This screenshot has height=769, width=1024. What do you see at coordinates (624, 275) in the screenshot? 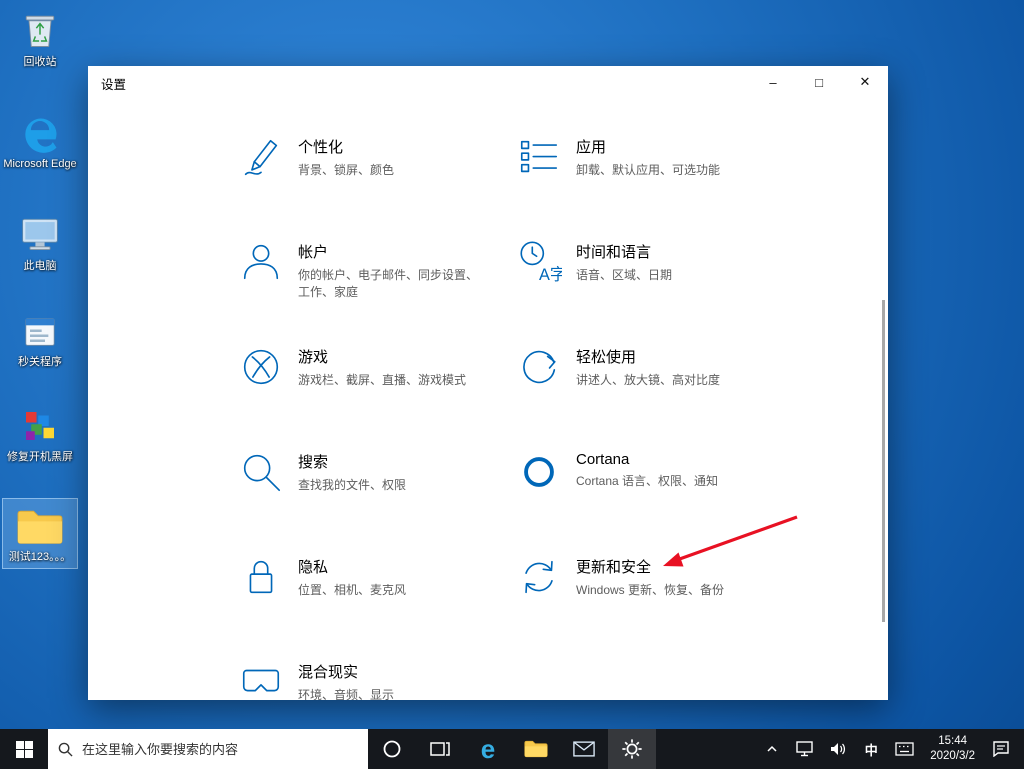
I see `category-desc: 语音、区域、日期` at bounding box center [624, 275].